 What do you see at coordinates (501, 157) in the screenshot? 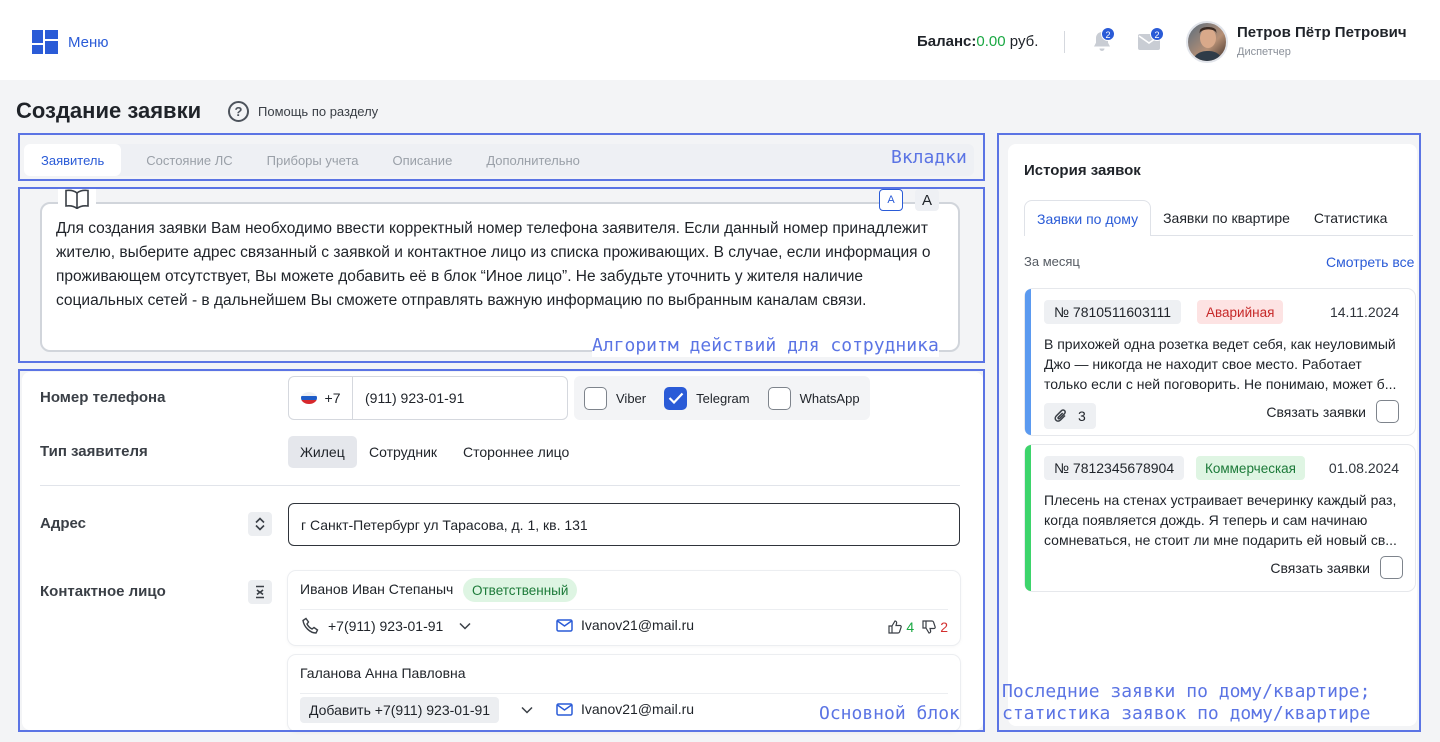
I see `tabs-annotation-frame` at bounding box center [501, 157].